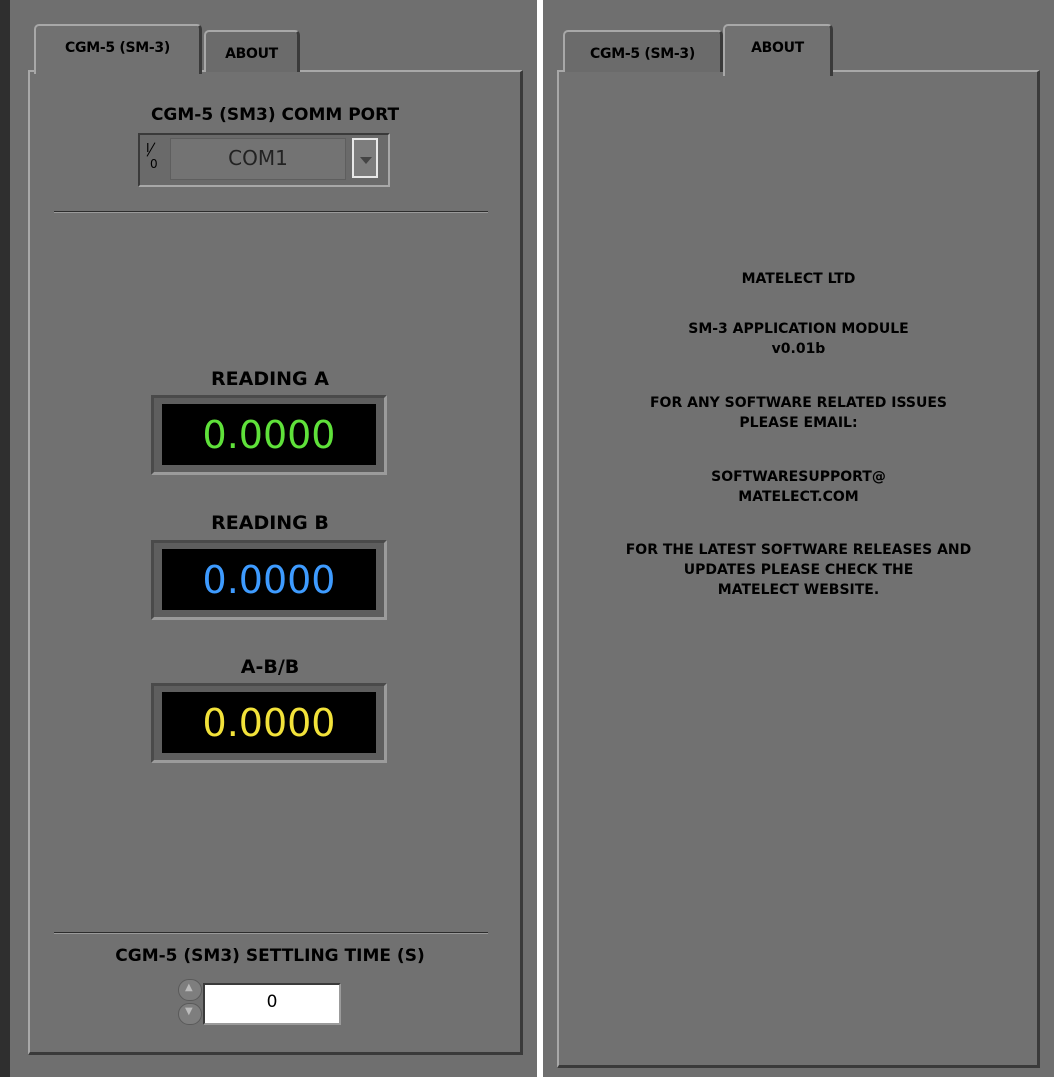 This screenshot has width=1054, height=1077. What do you see at coordinates (270, 956) in the screenshot?
I see `settling-time-label: CGM-5 (SM3) SETTLING TIME (S)` at bounding box center [270, 956].